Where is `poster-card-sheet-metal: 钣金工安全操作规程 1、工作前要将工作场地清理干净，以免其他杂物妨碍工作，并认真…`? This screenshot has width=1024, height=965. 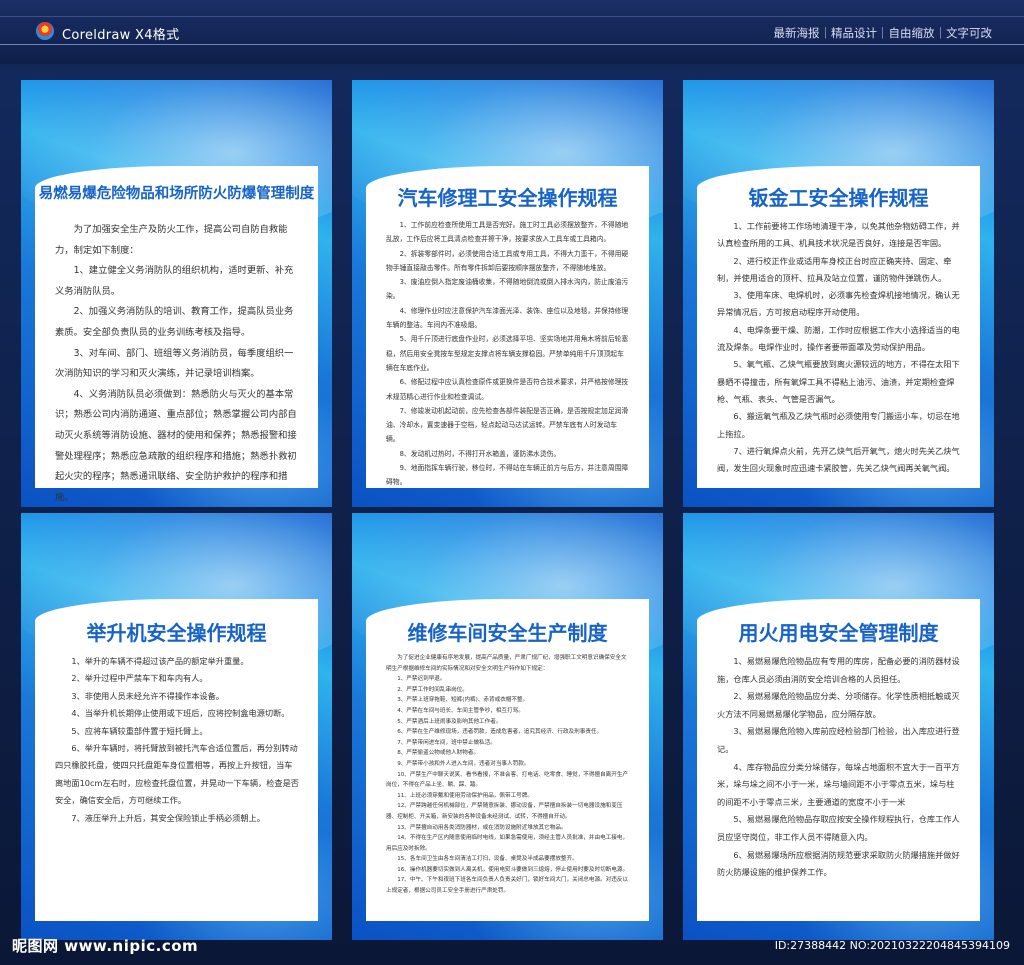
poster-card-sheet-metal: 钣金工安全操作规程 1、工作前要将工作场地清理干净，以免其他杂物妨碍工作，并认真… is located at coordinates (838, 293).